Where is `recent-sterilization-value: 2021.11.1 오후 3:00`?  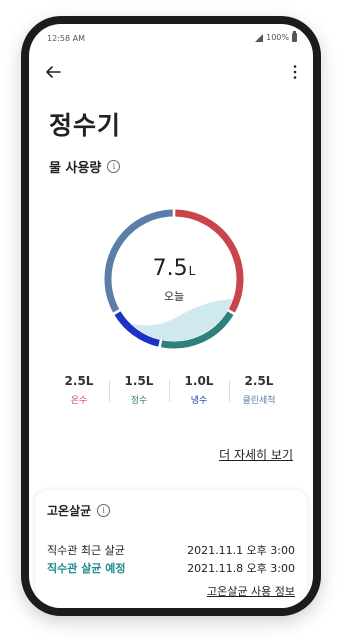
recent-sterilization-value: 2021.11.1 오후 3:00 is located at coordinates (241, 550).